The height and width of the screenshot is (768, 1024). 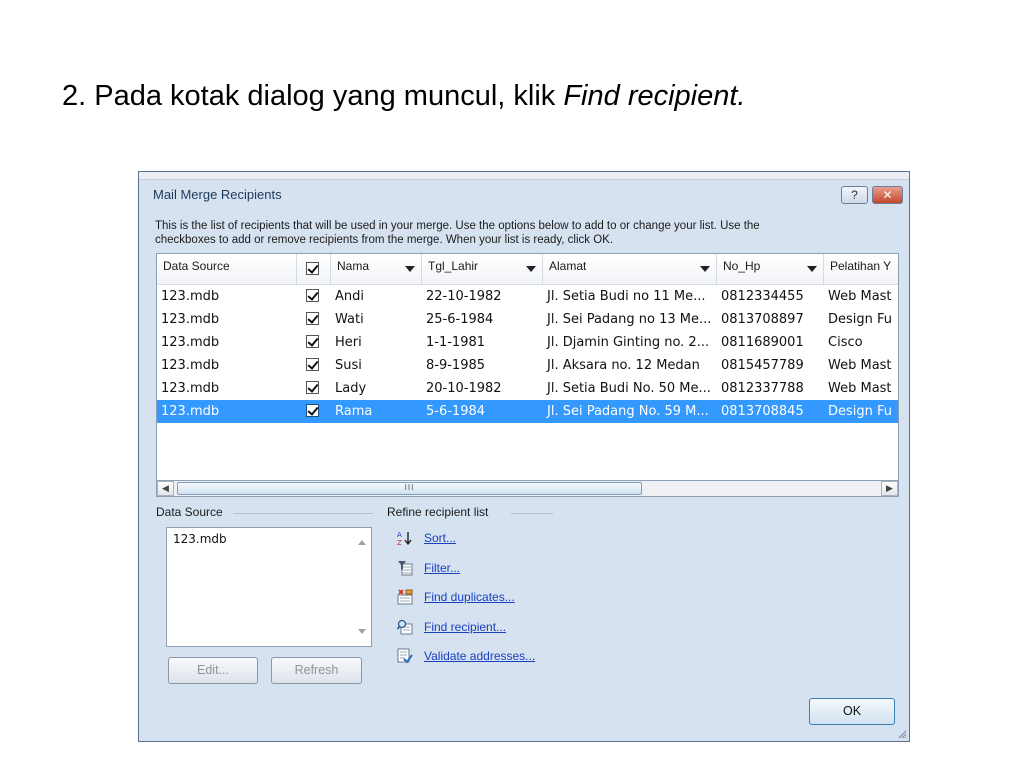 I want to click on column-header-no-hp: No_Hp, so click(x=770, y=269).